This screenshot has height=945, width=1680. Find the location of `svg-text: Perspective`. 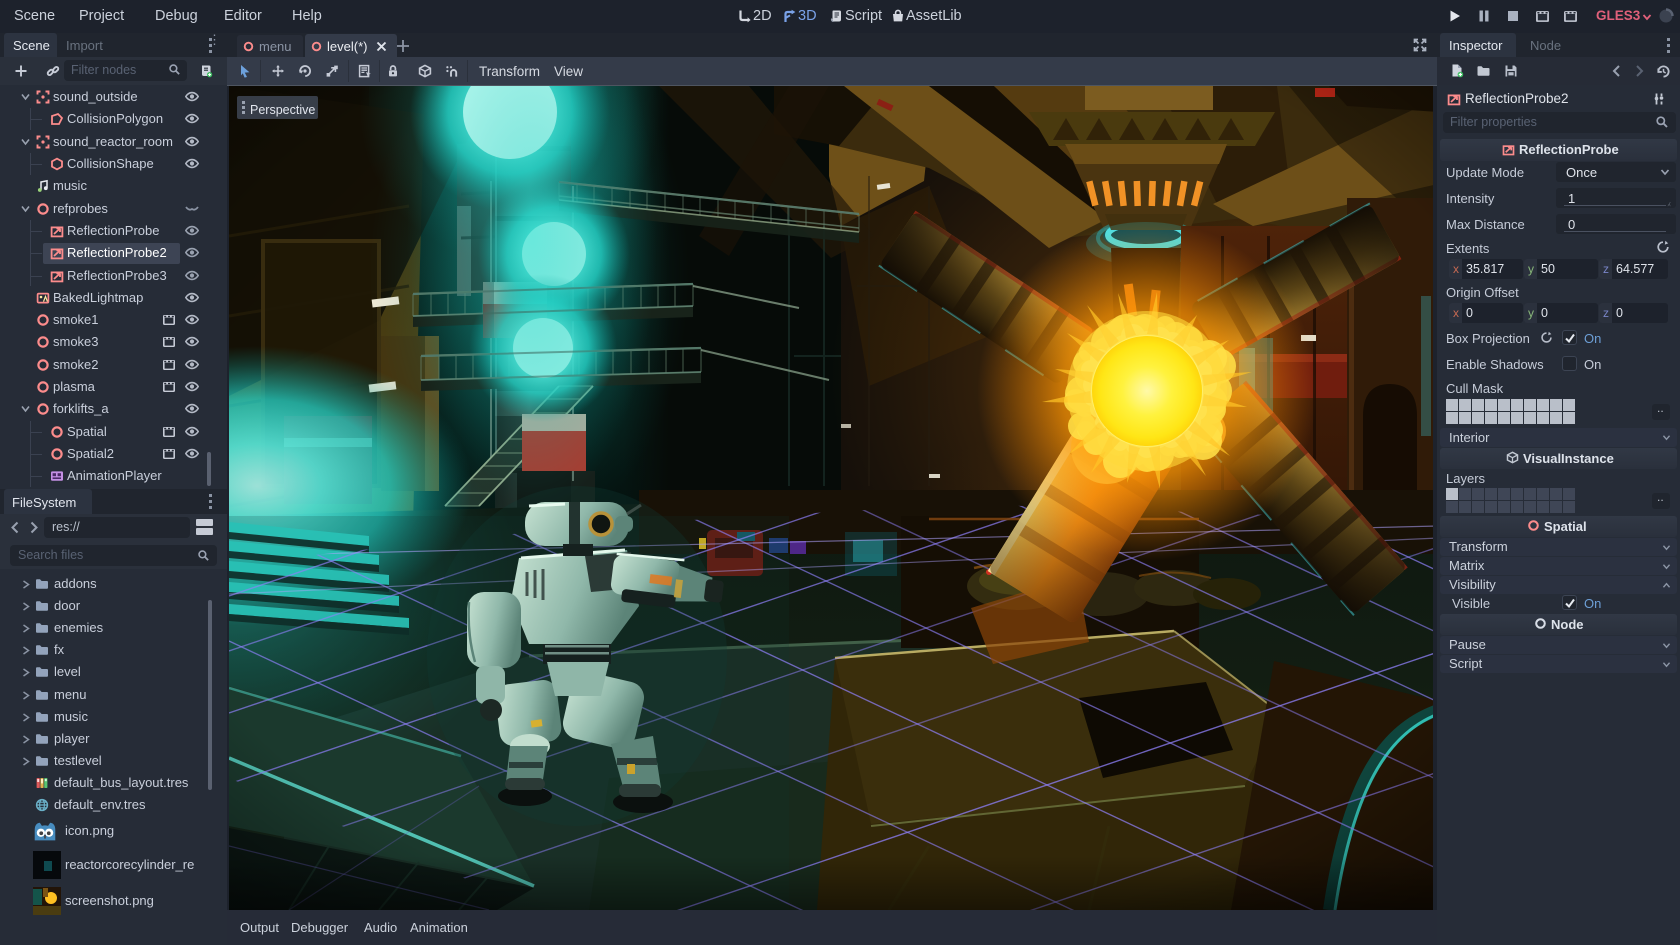

svg-text: Perspective is located at coordinates (282, 110).